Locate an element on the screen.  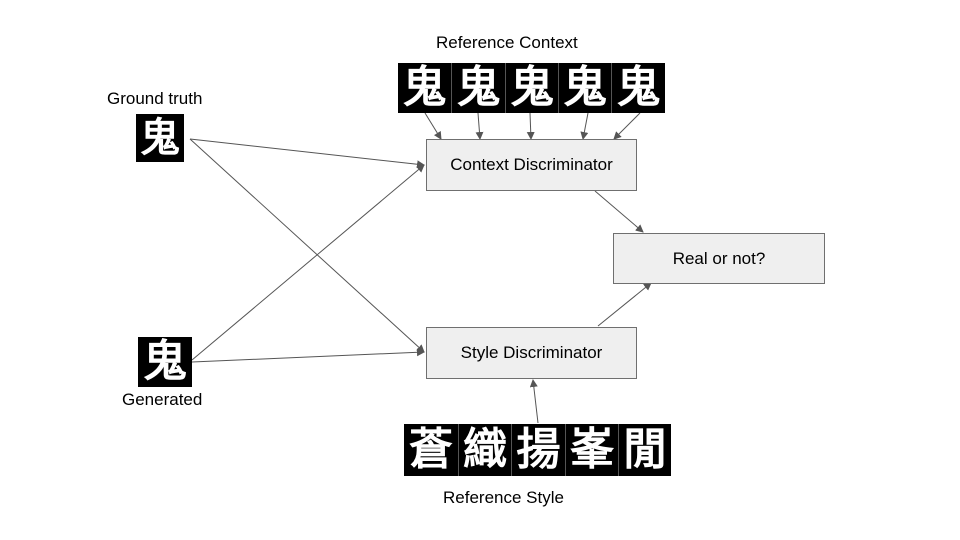
reference-style-image: 織 is located at coordinates (484, 450).